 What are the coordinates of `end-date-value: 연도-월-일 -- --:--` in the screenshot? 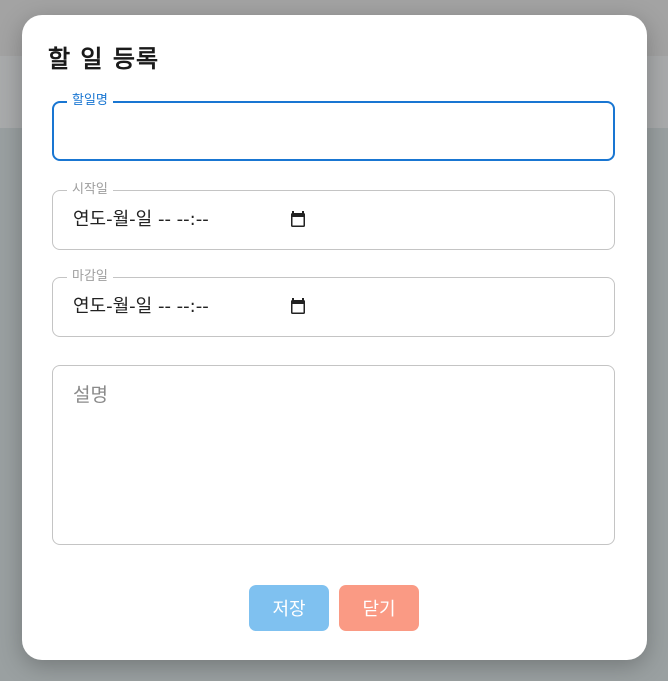 It's located at (141, 307).